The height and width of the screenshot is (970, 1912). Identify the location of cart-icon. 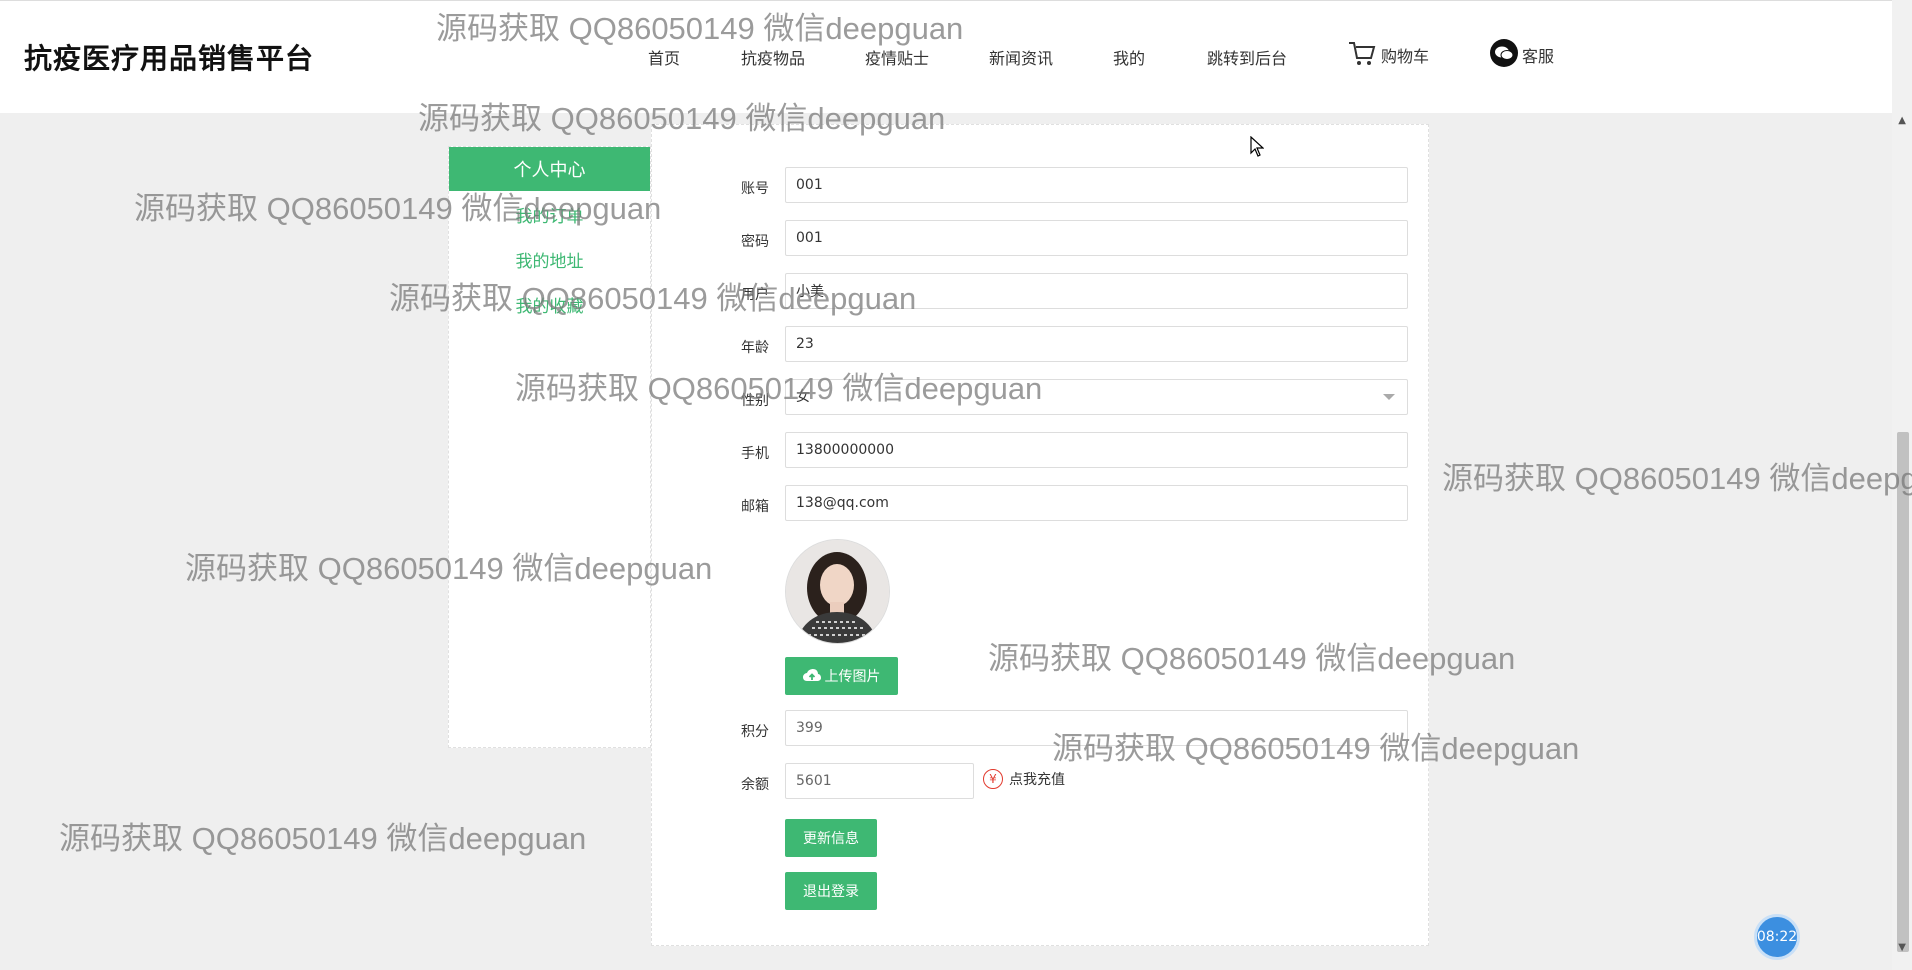
(1362, 53).